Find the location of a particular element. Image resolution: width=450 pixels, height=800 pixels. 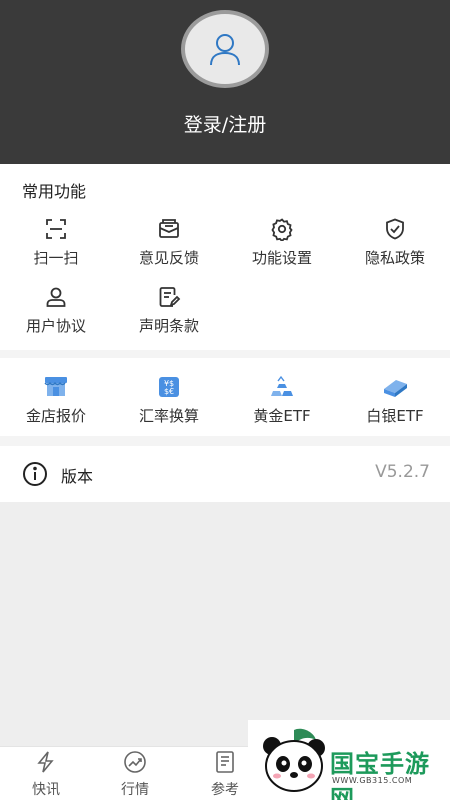

user-agreement-button: 用户协议 is located at coordinates (56, 314).